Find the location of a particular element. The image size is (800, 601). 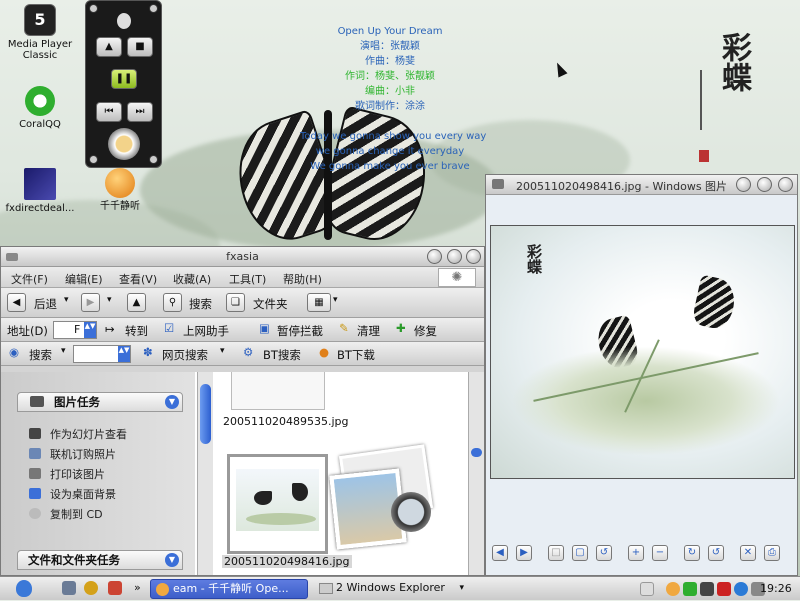

folders-button: 文件夹 is located at coordinates (270, 304).